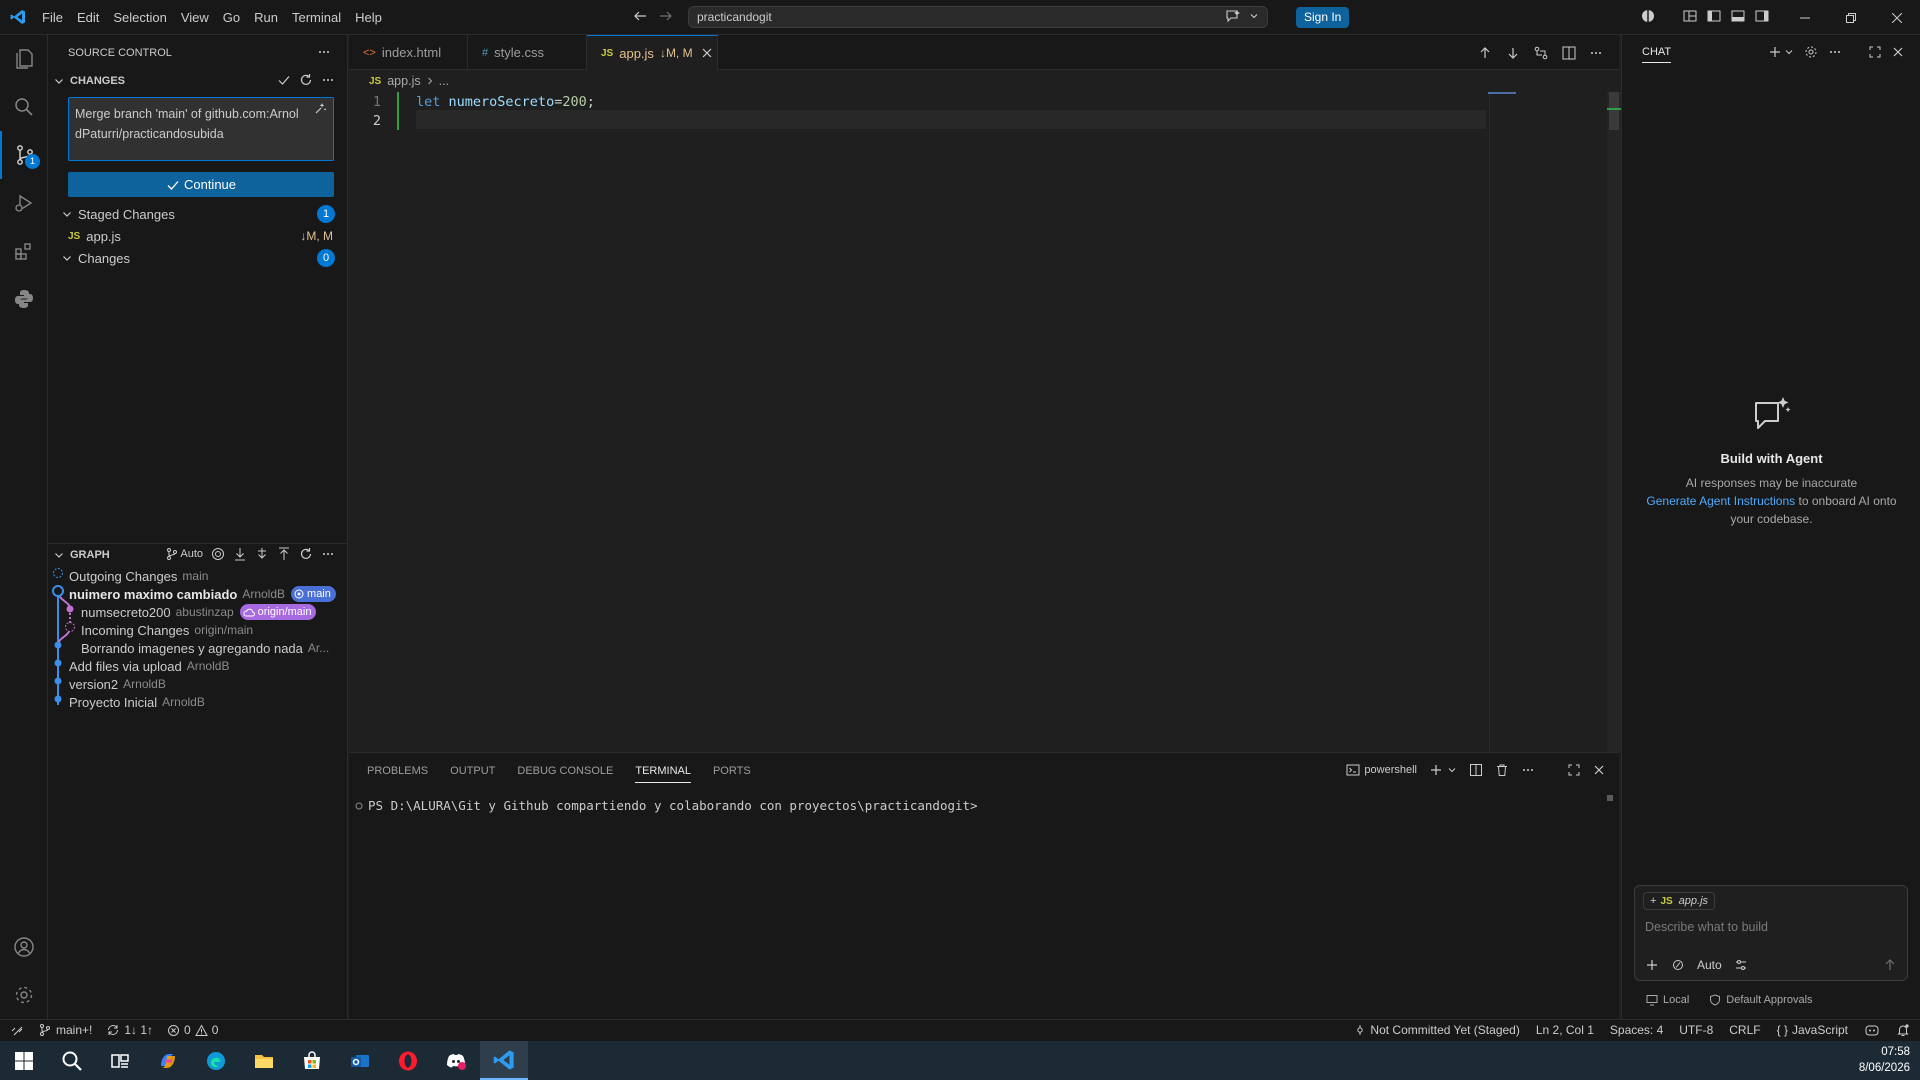 The width and height of the screenshot is (1920, 1080). What do you see at coordinates (666, 16) in the screenshot?
I see `forward-arrow-icon` at bounding box center [666, 16].